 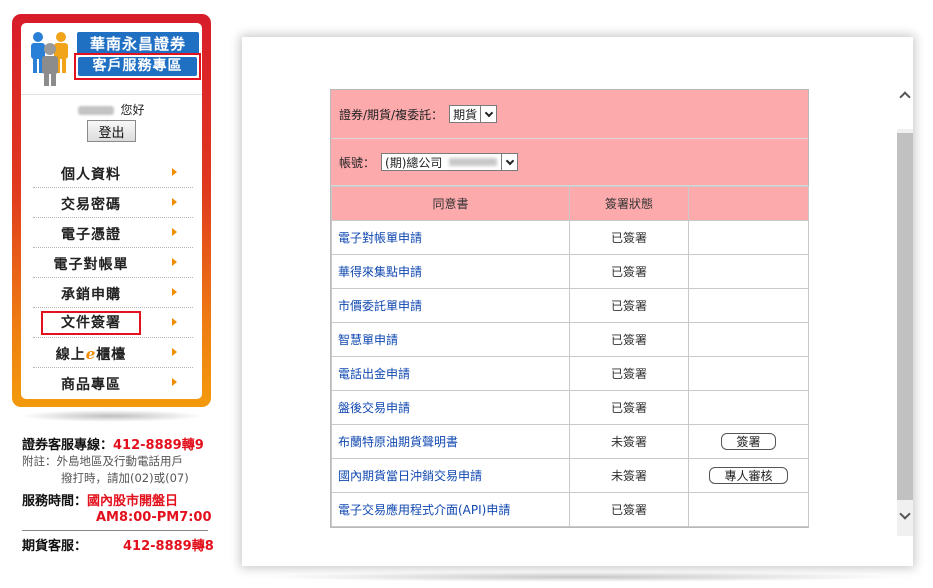 I want to click on account-select: (期)總公司, so click(x=450, y=162).